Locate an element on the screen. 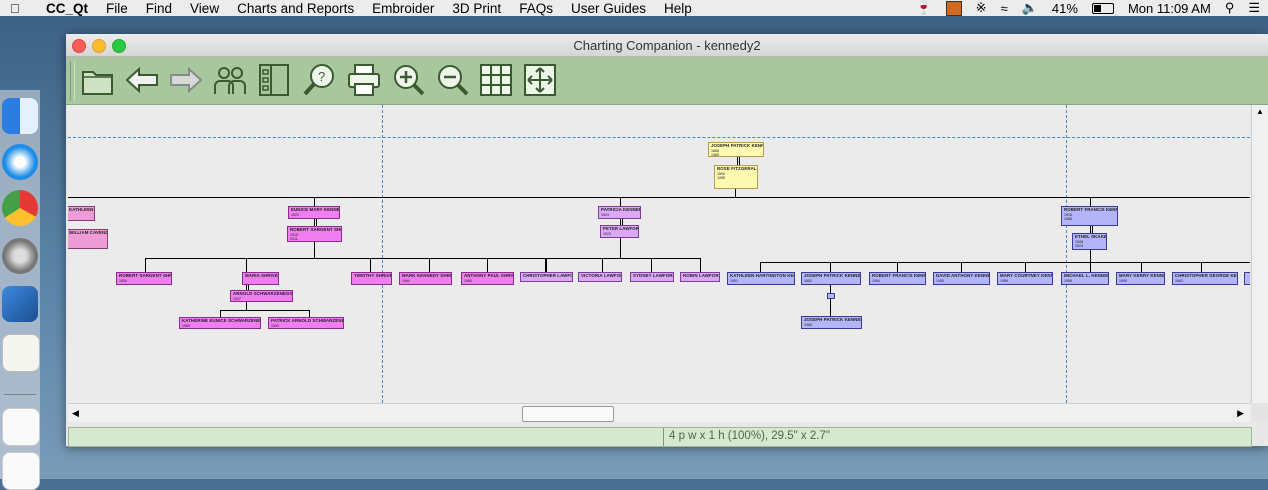  person-box: KATHLEEN HARTINGTON KENNEDY 1951 is located at coordinates (761, 278).